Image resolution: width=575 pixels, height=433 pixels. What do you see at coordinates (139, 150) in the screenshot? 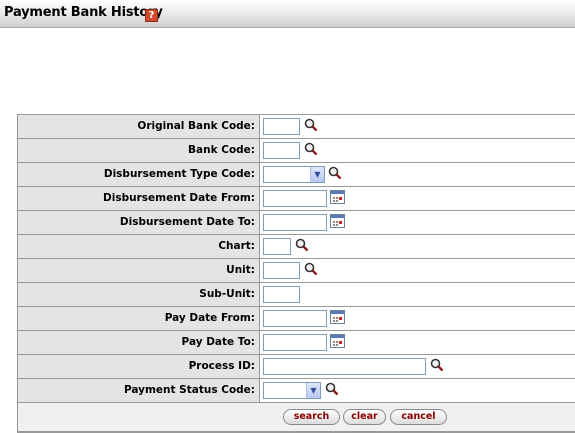
I see `label-cell: Bank Code:` at bounding box center [139, 150].